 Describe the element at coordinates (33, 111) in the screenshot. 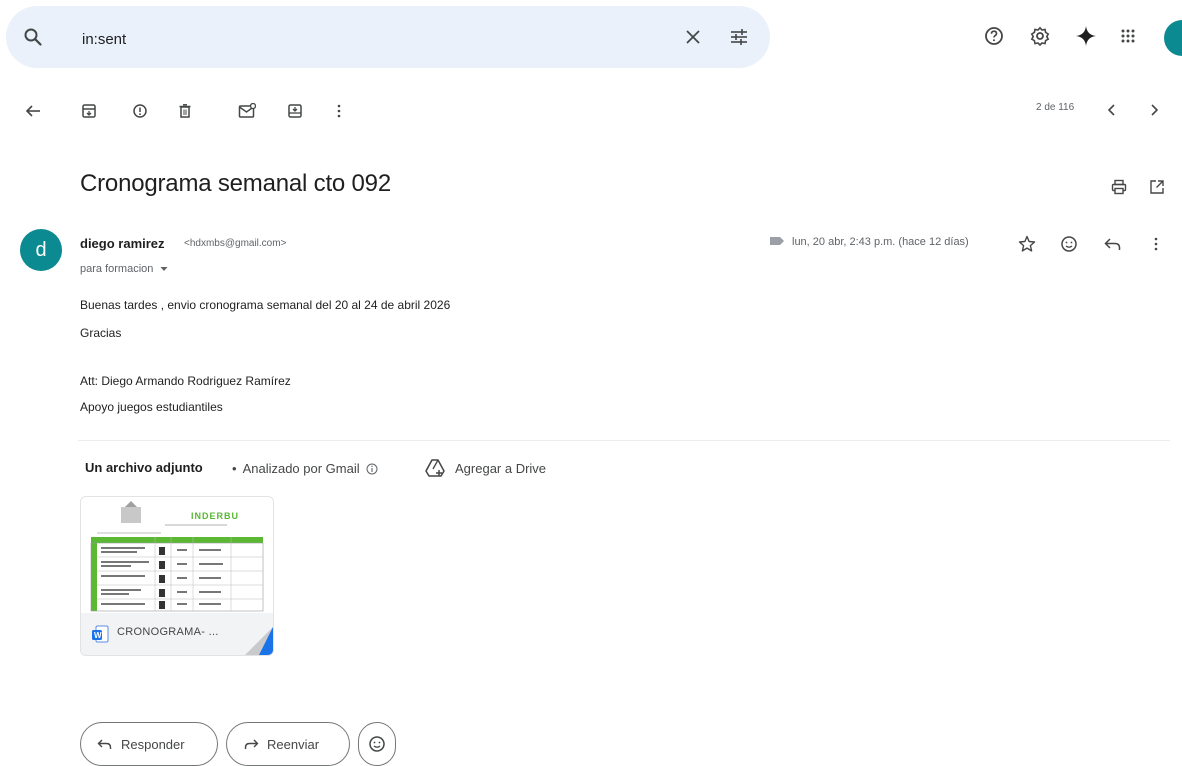

I see `back-arrow-icon` at that location.